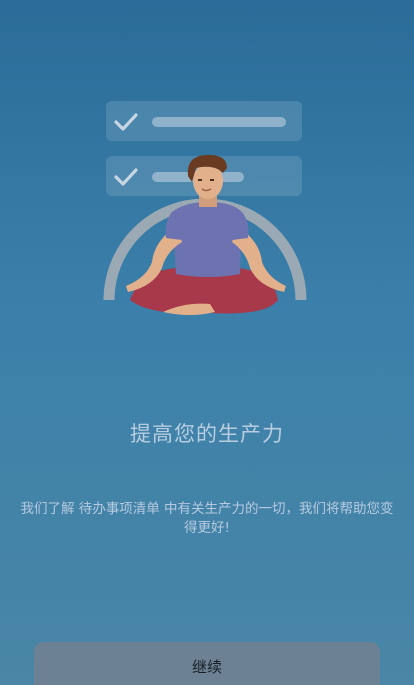 Image resolution: width=414 pixels, height=685 pixels. I want to click on continue-button: 继续, so click(207, 663).